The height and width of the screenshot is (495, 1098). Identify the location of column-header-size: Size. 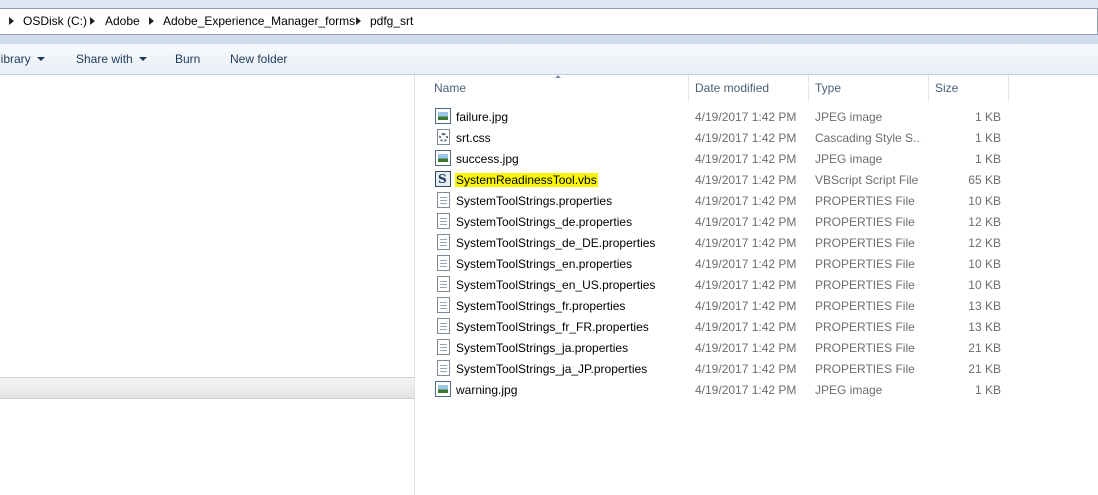
(946, 88).